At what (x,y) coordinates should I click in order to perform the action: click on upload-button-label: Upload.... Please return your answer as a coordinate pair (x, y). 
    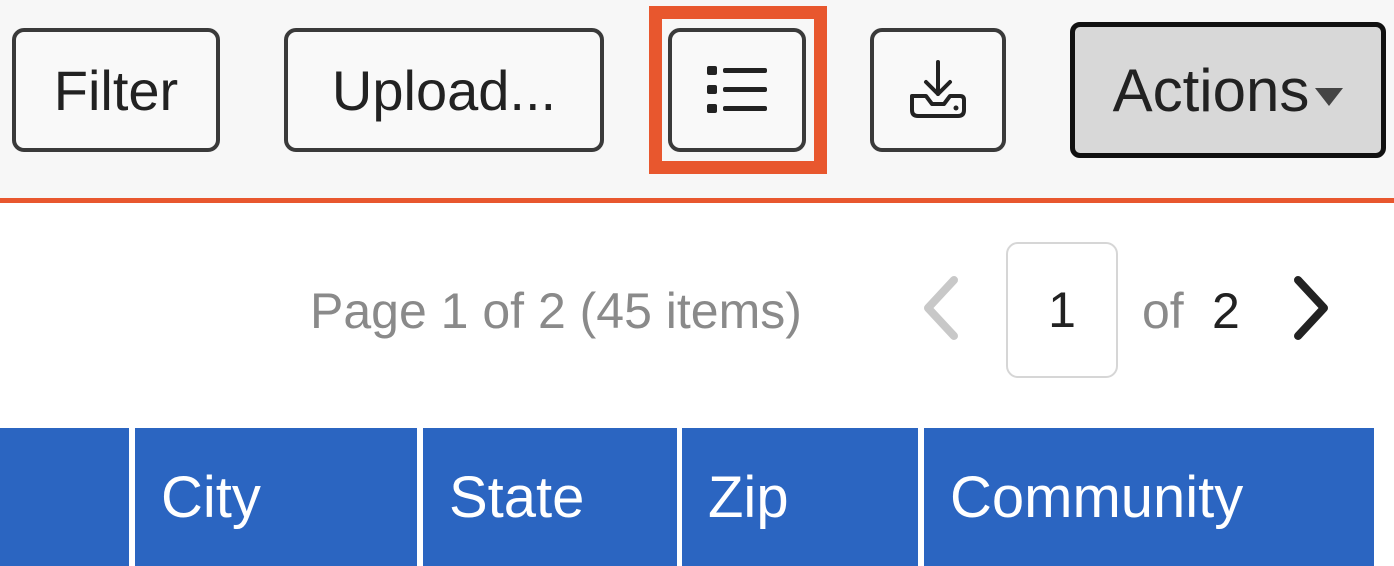
    Looking at the image, I should click on (444, 90).